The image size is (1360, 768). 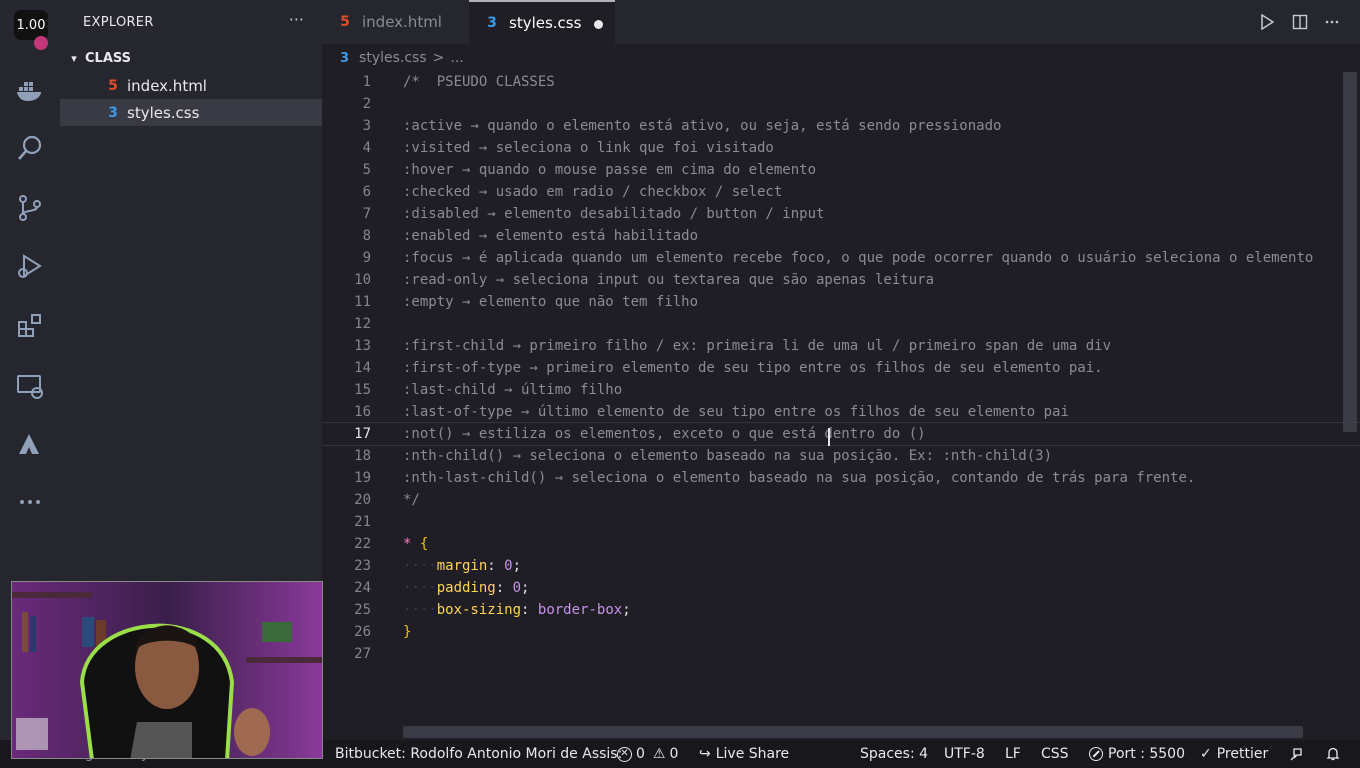 I want to click on line-number: 10, so click(x=362, y=280).